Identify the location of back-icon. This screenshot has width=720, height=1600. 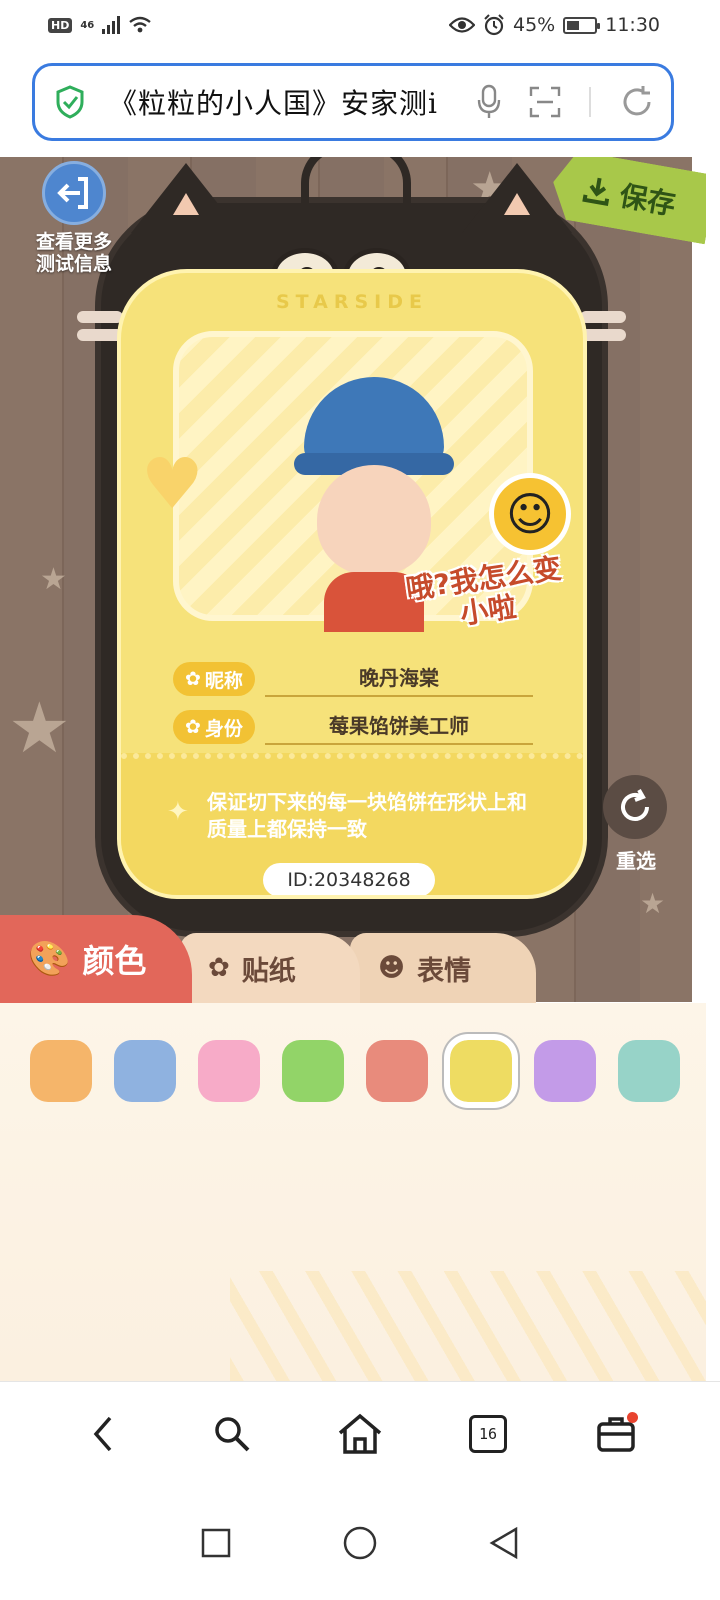
(102, 1434).